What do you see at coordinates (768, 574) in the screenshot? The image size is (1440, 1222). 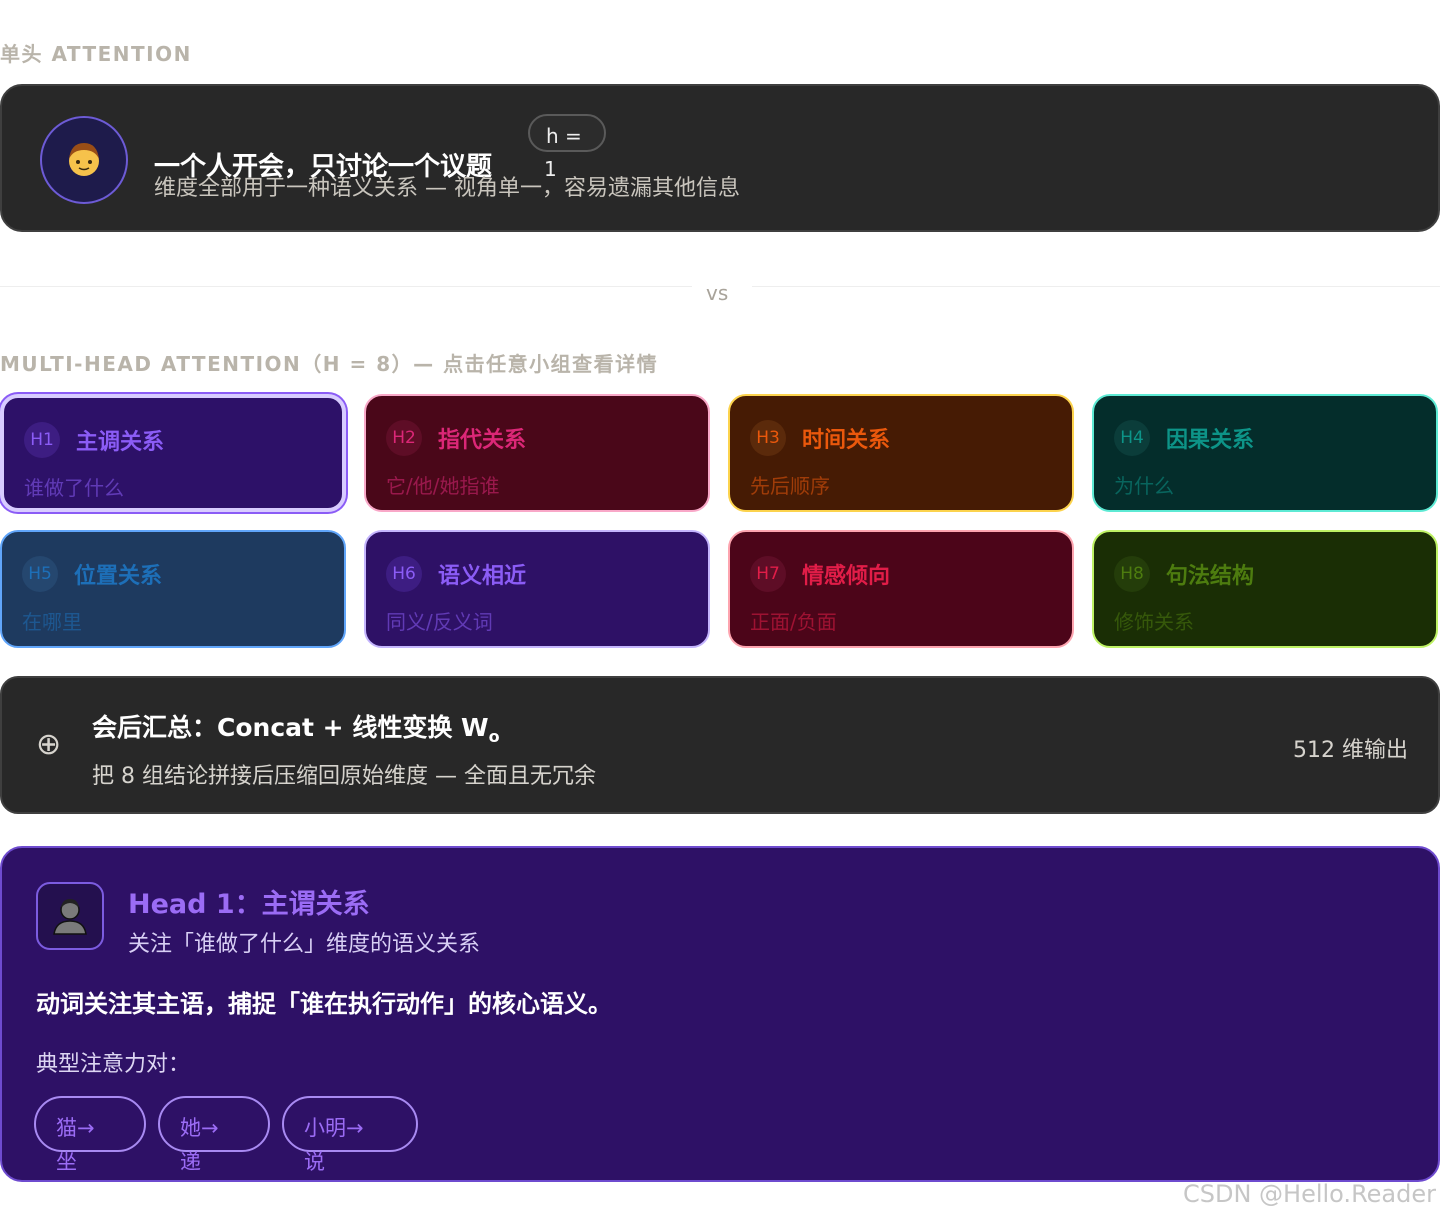 I see `head-id-badge: H7` at bounding box center [768, 574].